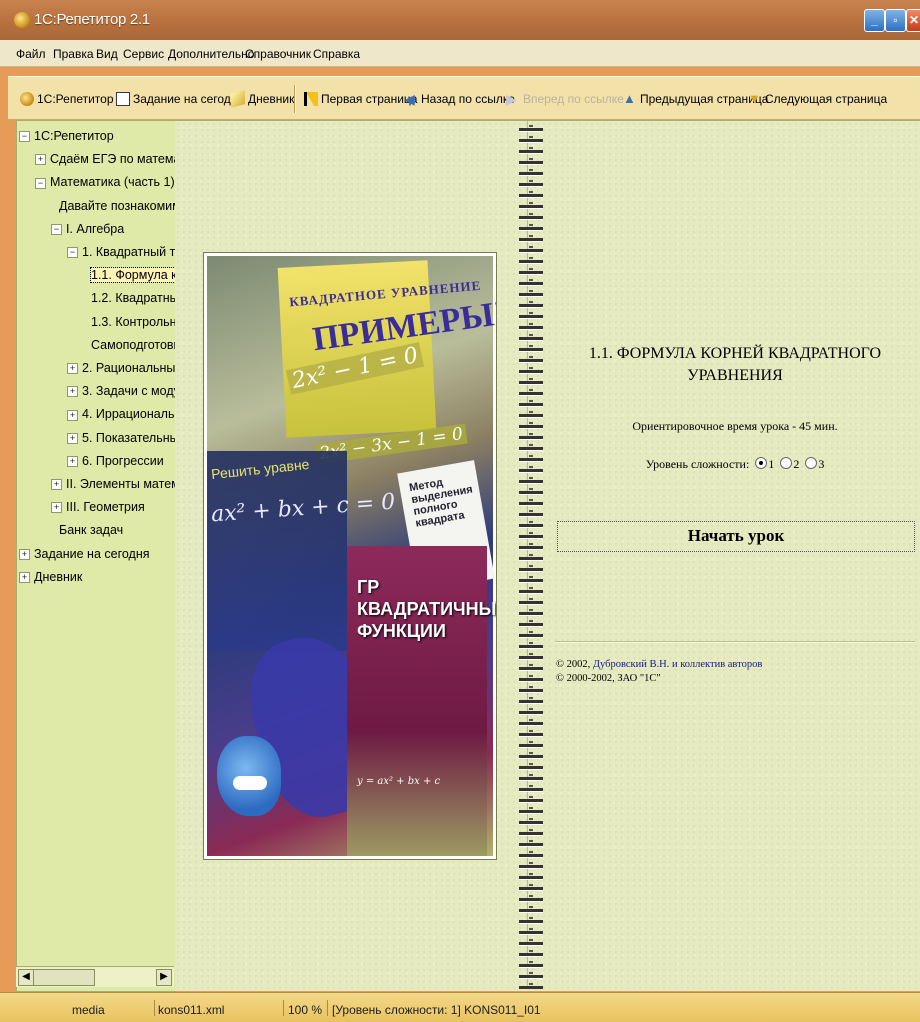 The width and height of the screenshot is (920, 1022). I want to click on back-button: ◀ Назад по ссылке, so click(459, 99).